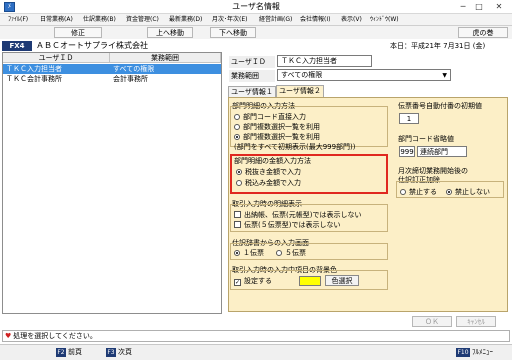 This screenshot has width=512, height=360. I want to click on radio-1slip: １伝票, so click(249, 253).